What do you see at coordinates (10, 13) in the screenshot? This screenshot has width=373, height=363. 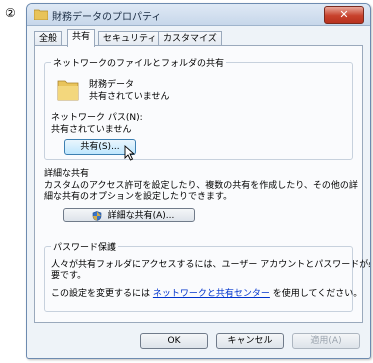 I see `step-marker: ②` at bounding box center [10, 13].